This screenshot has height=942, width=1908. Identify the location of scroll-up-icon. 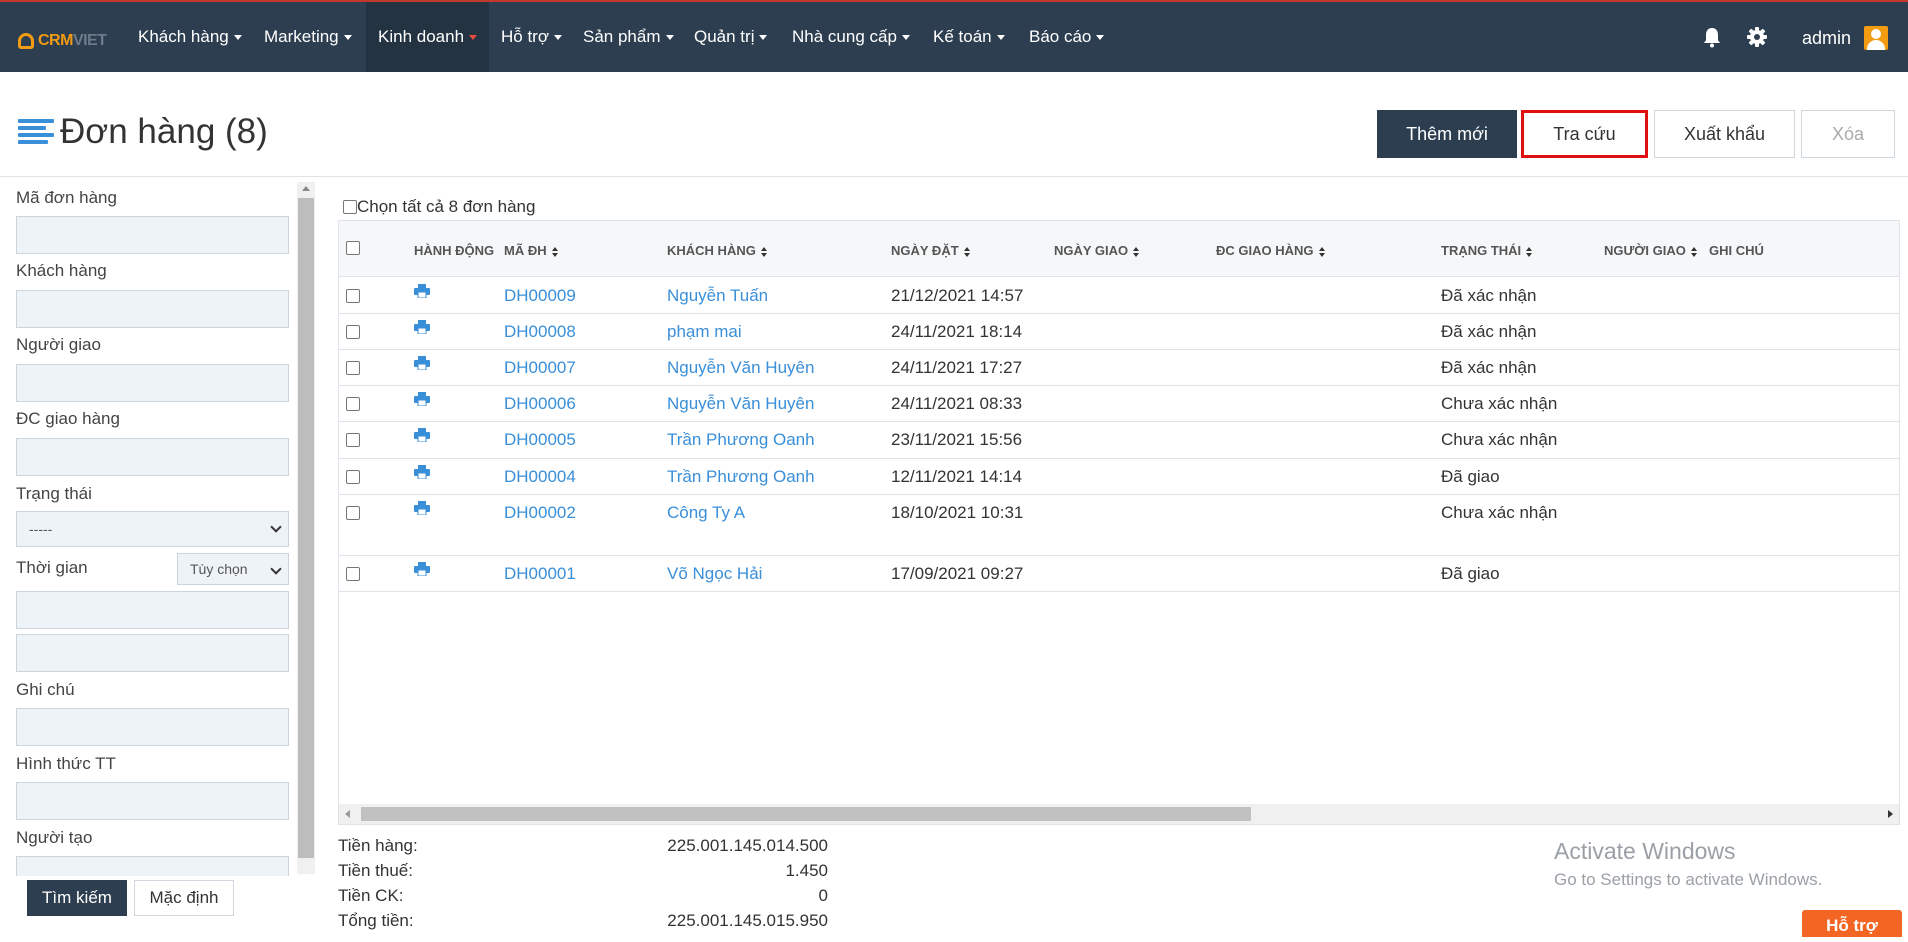
(306, 188).